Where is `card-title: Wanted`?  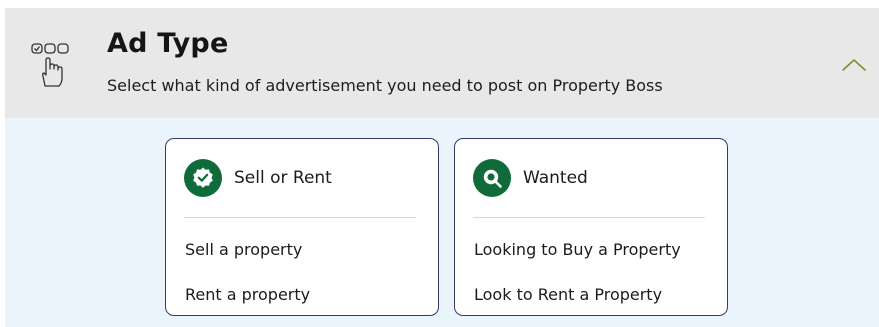 card-title: Wanted is located at coordinates (555, 178).